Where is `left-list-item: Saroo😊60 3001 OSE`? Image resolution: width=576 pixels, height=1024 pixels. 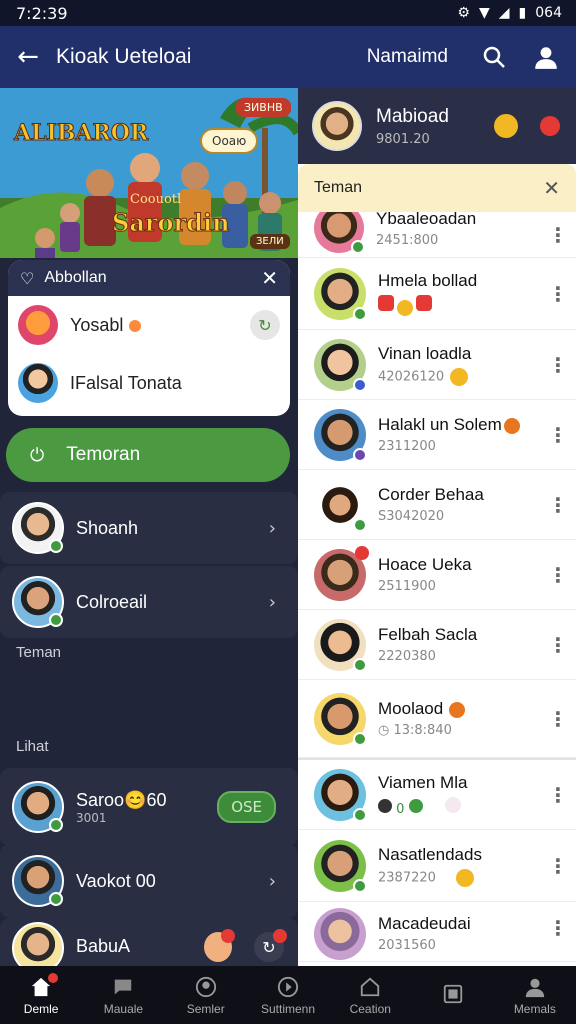
left-list-item: Saroo😊60 3001 OSE is located at coordinates (149, 807).